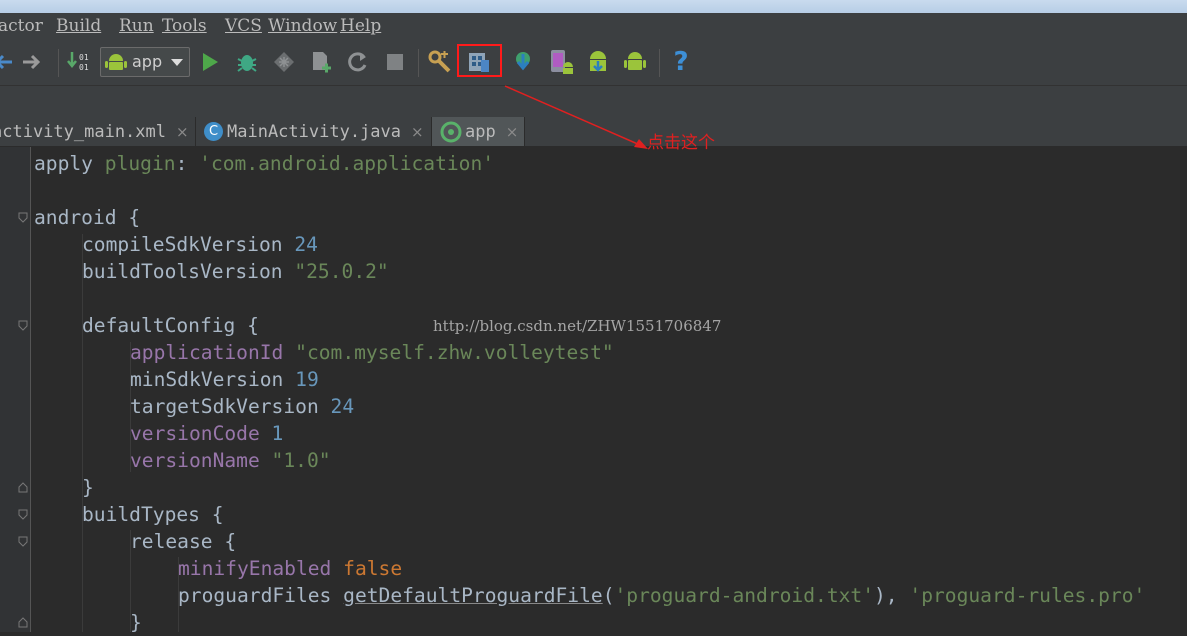  I want to click on tab-label: MainActivity.java, so click(314, 131).